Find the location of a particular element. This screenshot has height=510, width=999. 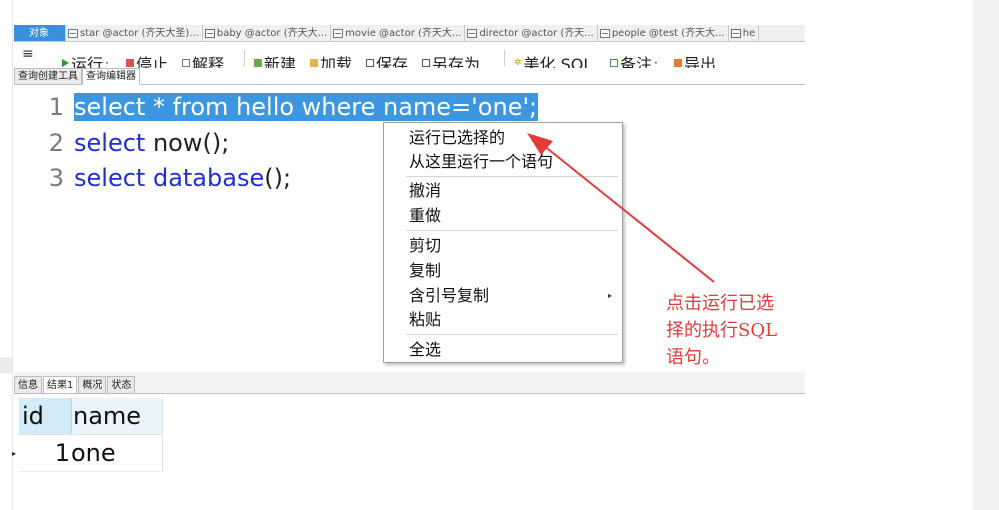

tab-query-editor: 查询编辑器 is located at coordinates (111, 76).